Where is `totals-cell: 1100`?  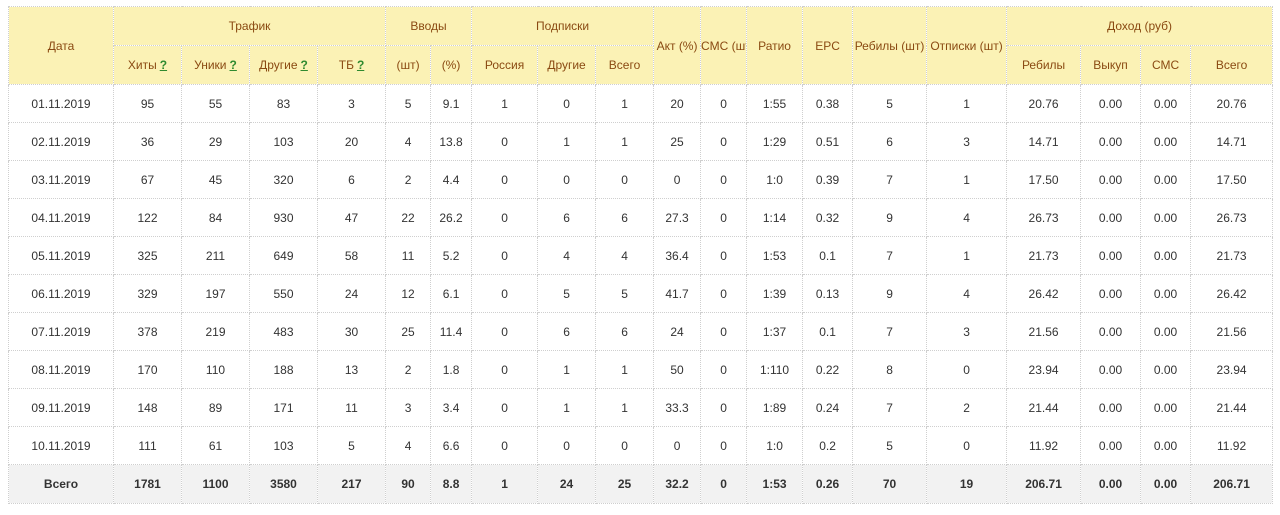
totals-cell: 1100 is located at coordinates (215, 484).